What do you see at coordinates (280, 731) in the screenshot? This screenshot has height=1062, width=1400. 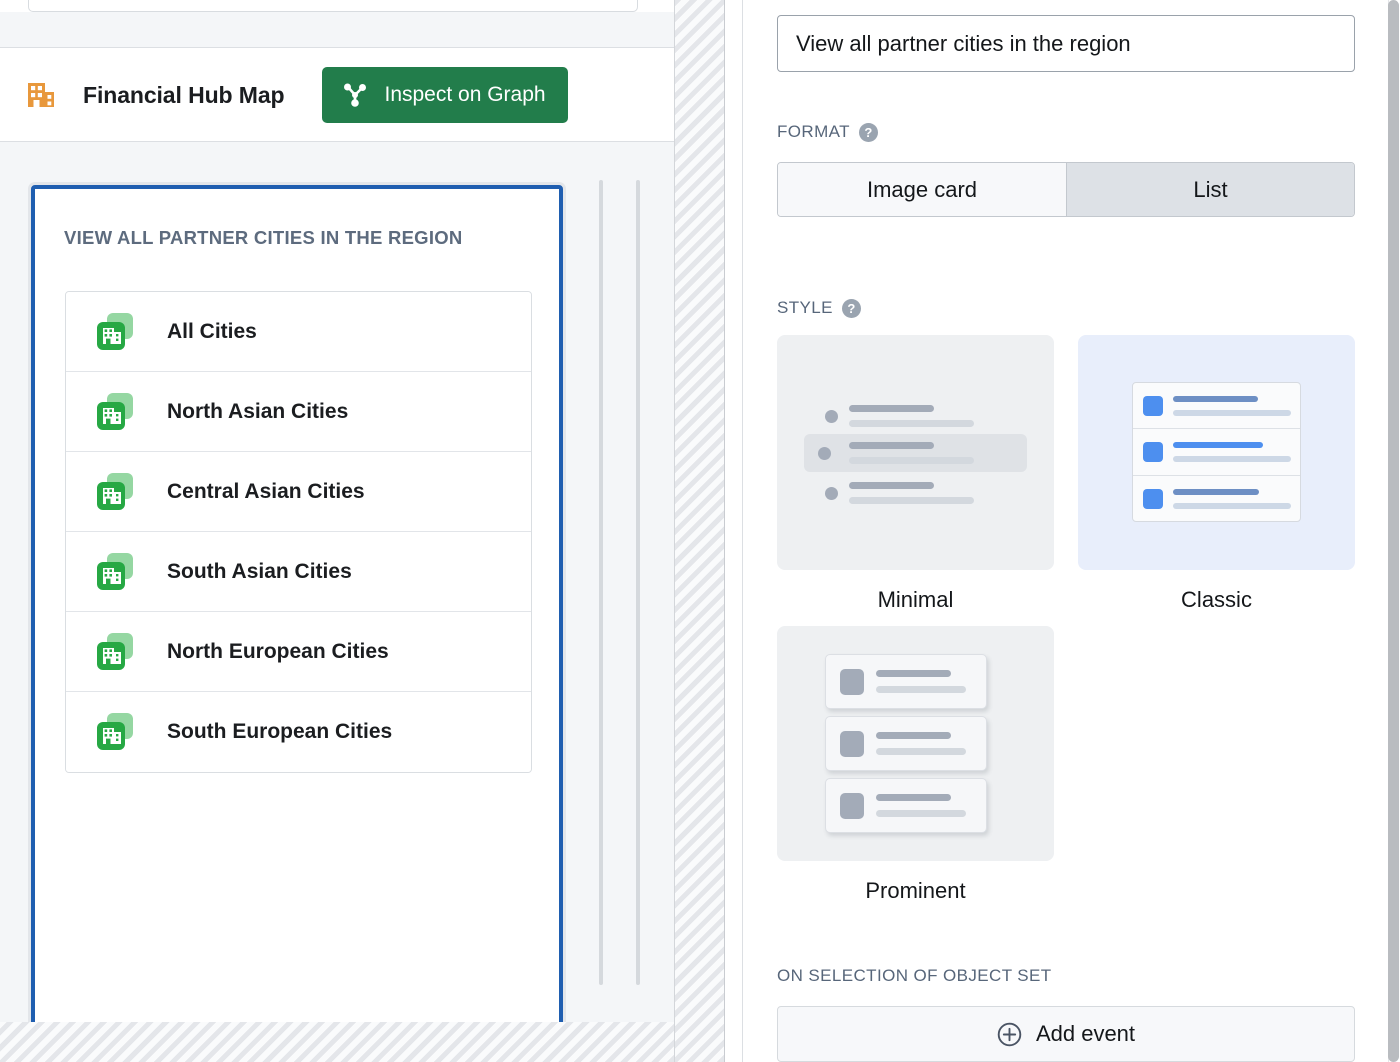 I see `list-item-label: South European Cities` at bounding box center [280, 731].